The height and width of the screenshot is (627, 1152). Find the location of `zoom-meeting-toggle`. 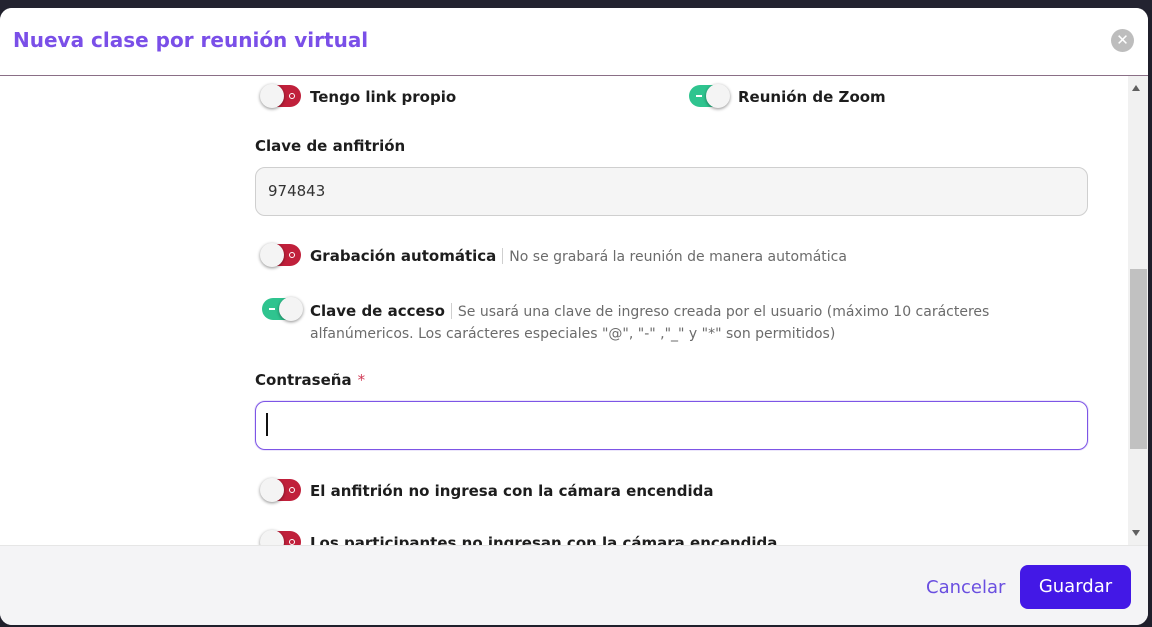

zoom-meeting-toggle is located at coordinates (709, 96).